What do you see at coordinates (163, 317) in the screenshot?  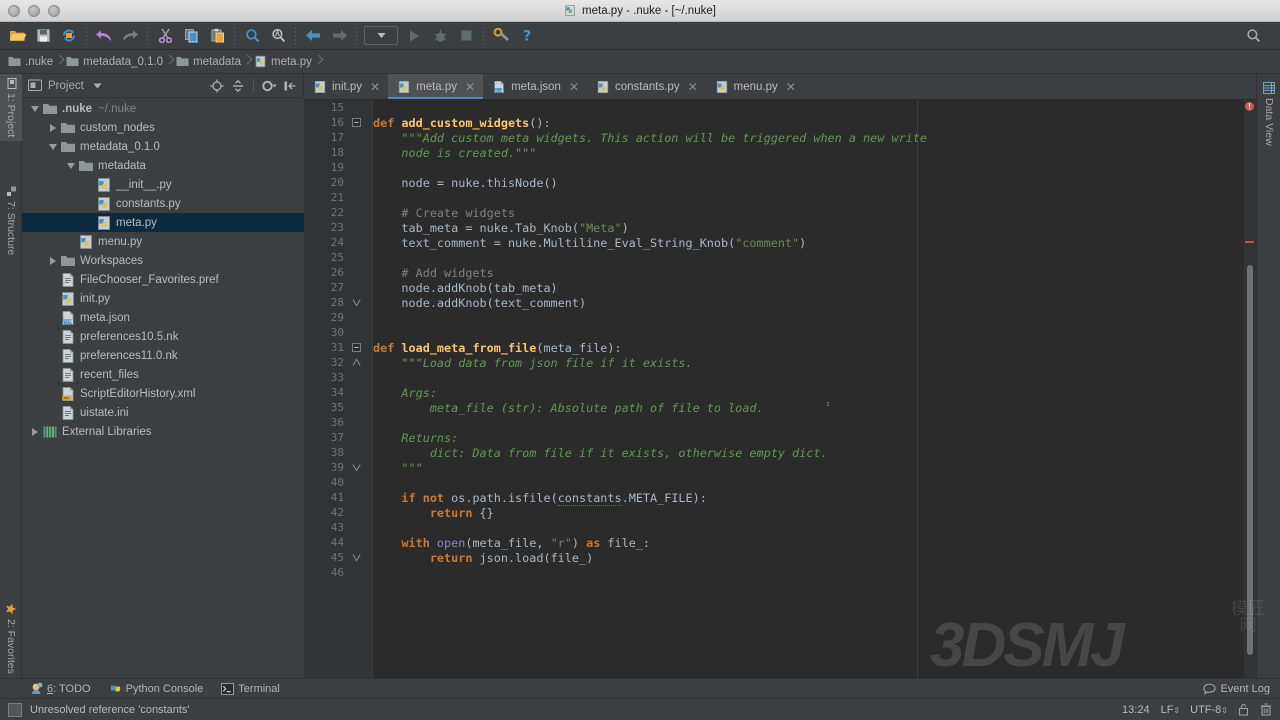 I see `tree-item: JSON meta.json` at bounding box center [163, 317].